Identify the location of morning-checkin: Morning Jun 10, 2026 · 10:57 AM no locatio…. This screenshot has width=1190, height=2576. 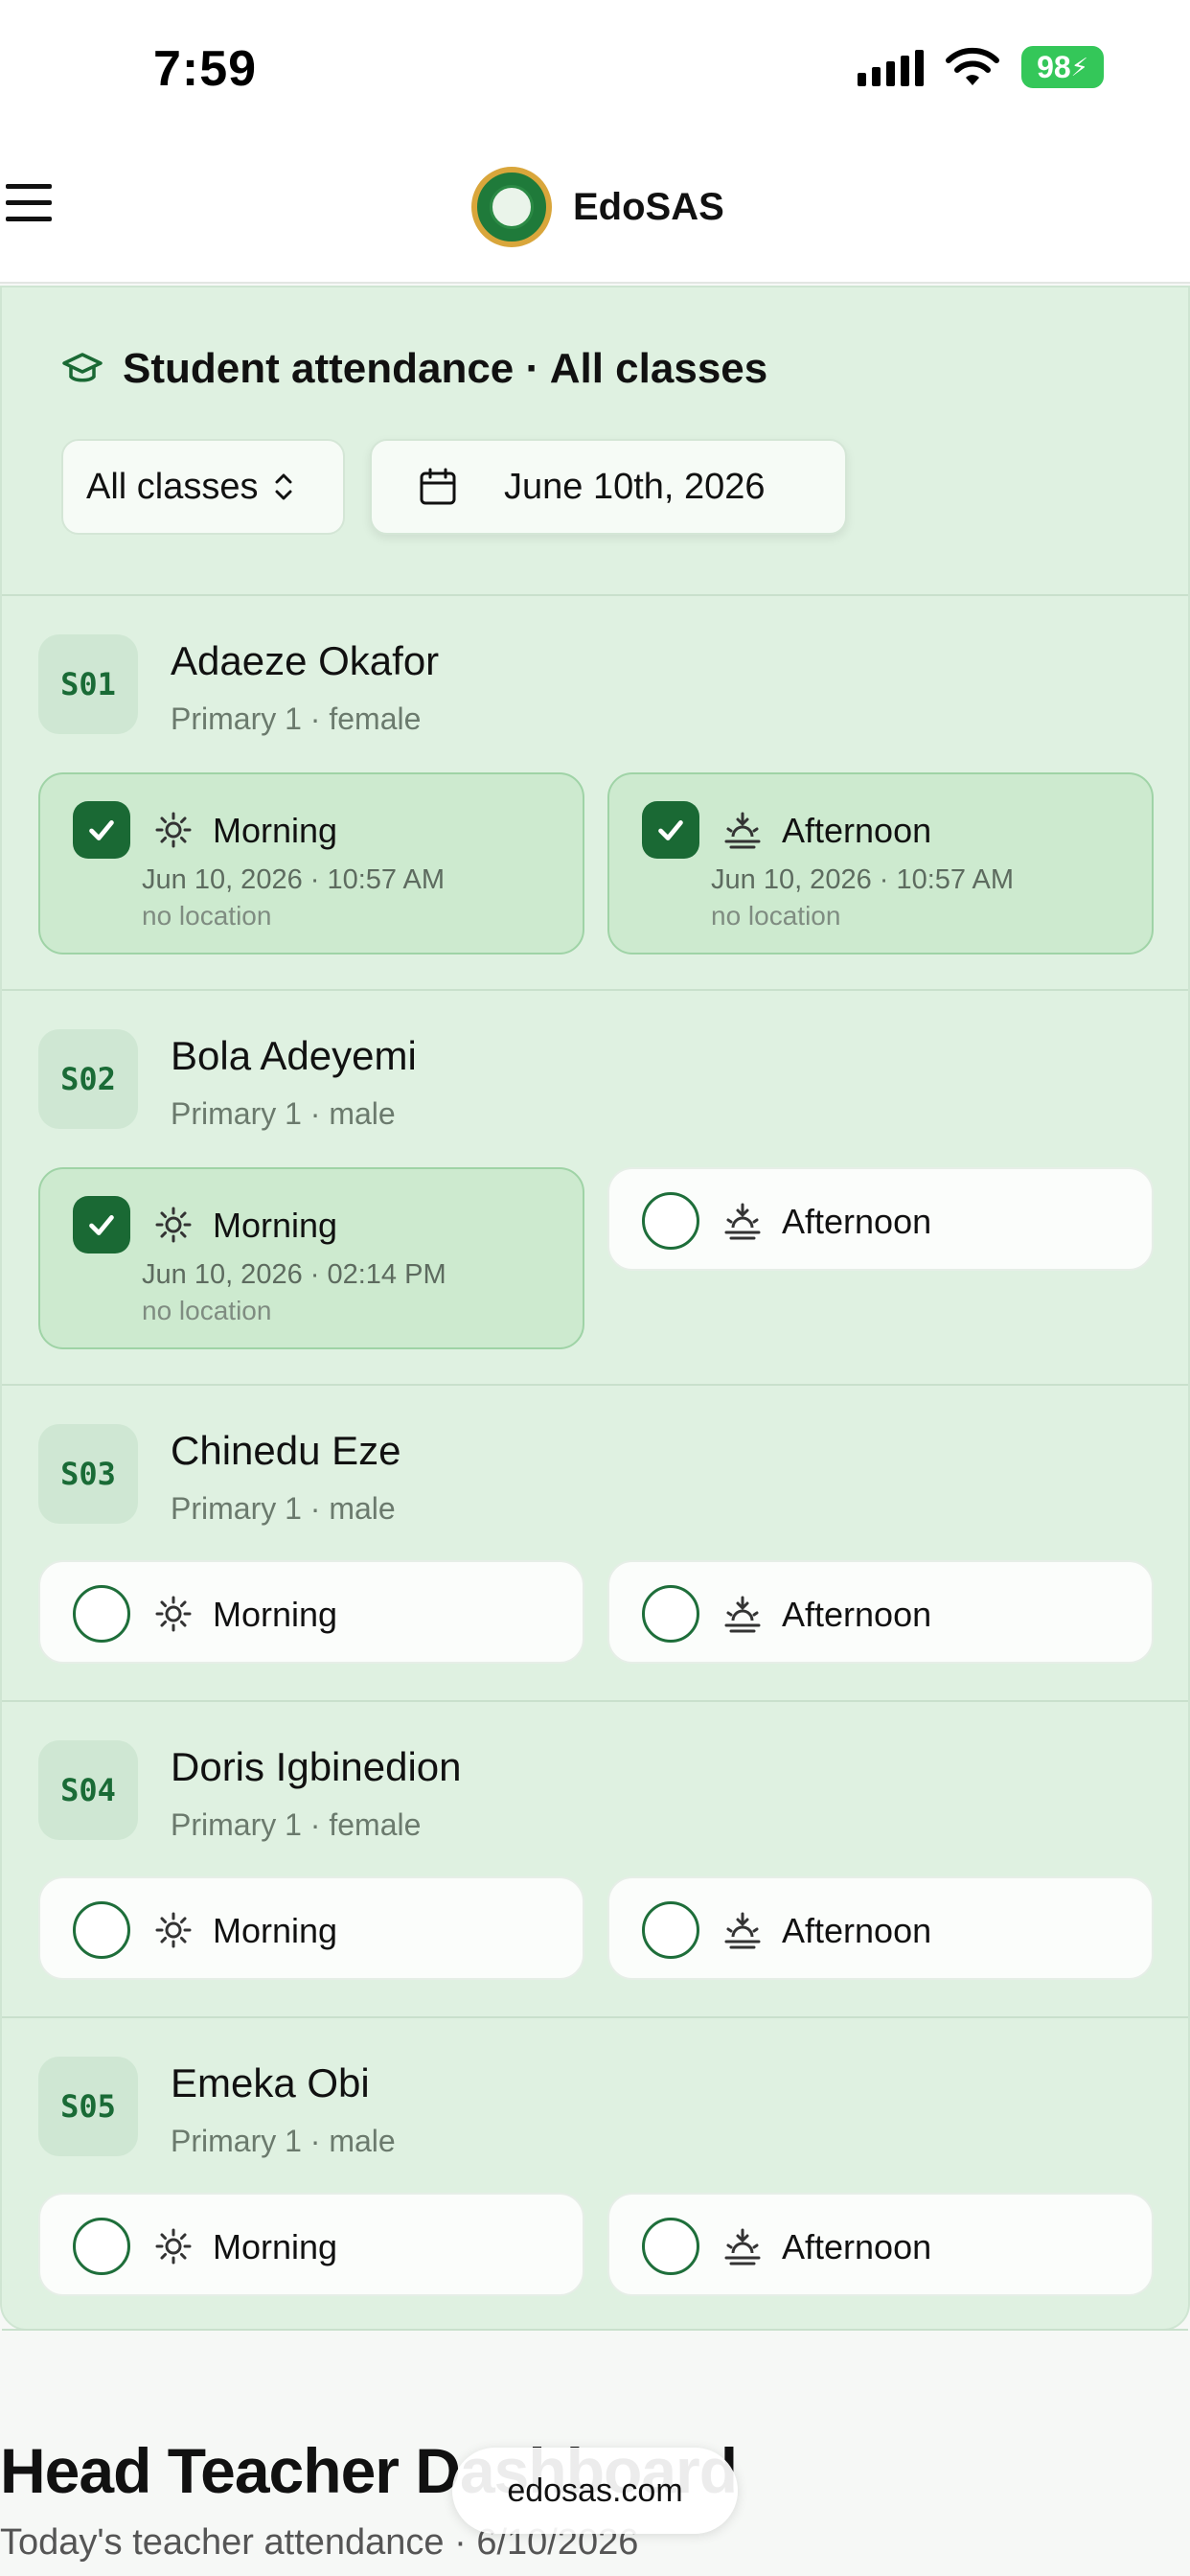
(311, 863).